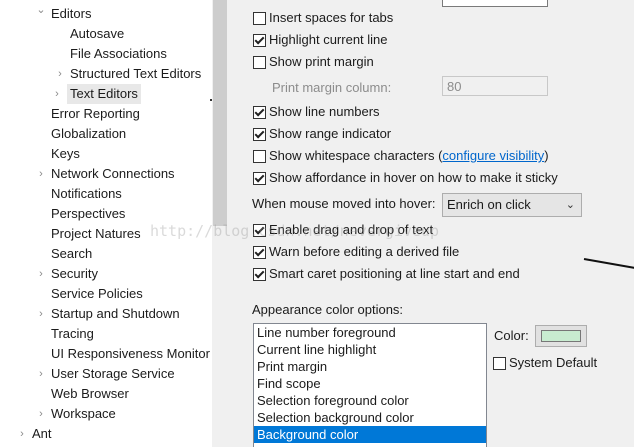 This screenshot has width=634, height=447. I want to click on range-indicator-option: Show range indicator, so click(322, 134).